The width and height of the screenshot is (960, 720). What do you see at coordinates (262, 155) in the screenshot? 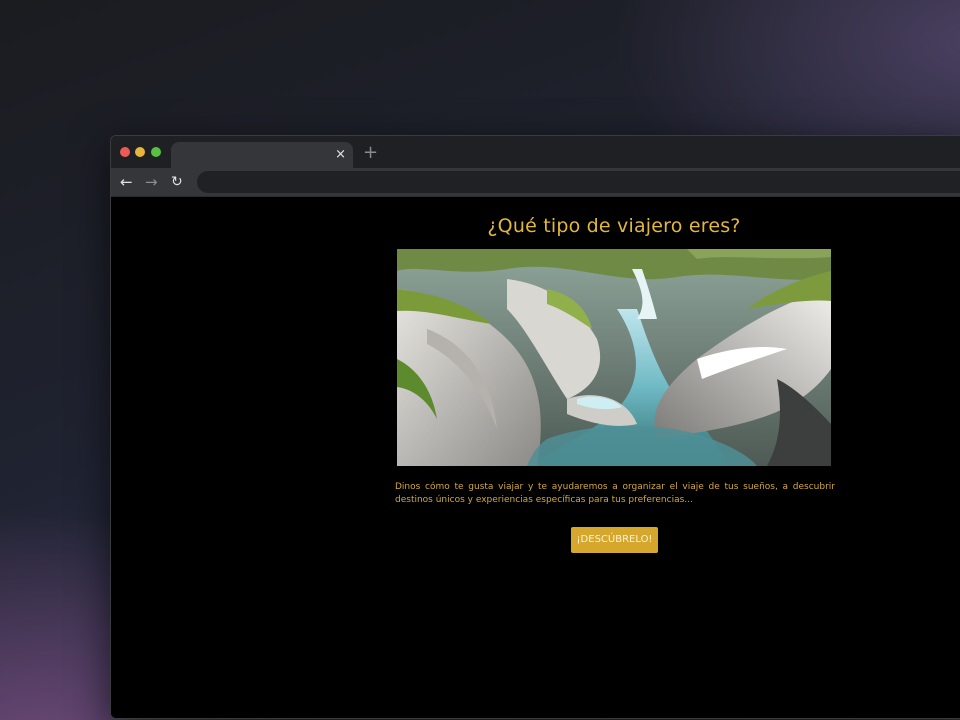
I see `browser-tab: ×` at bounding box center [262, 155].